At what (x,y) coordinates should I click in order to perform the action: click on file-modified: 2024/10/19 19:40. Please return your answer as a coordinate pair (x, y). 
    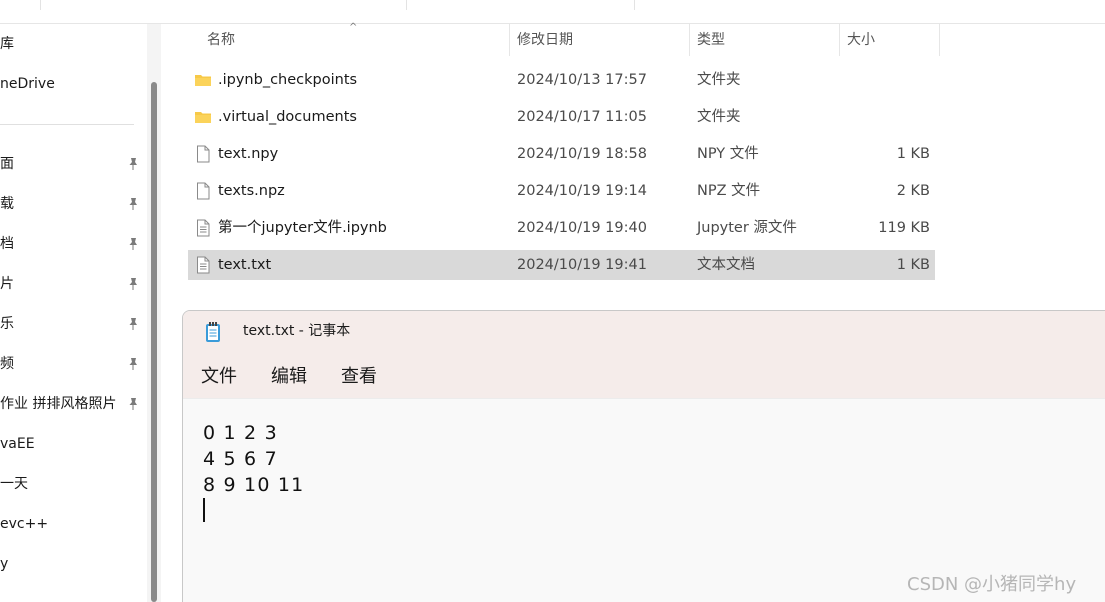
    Looking at the image, I should click on (582, 228).